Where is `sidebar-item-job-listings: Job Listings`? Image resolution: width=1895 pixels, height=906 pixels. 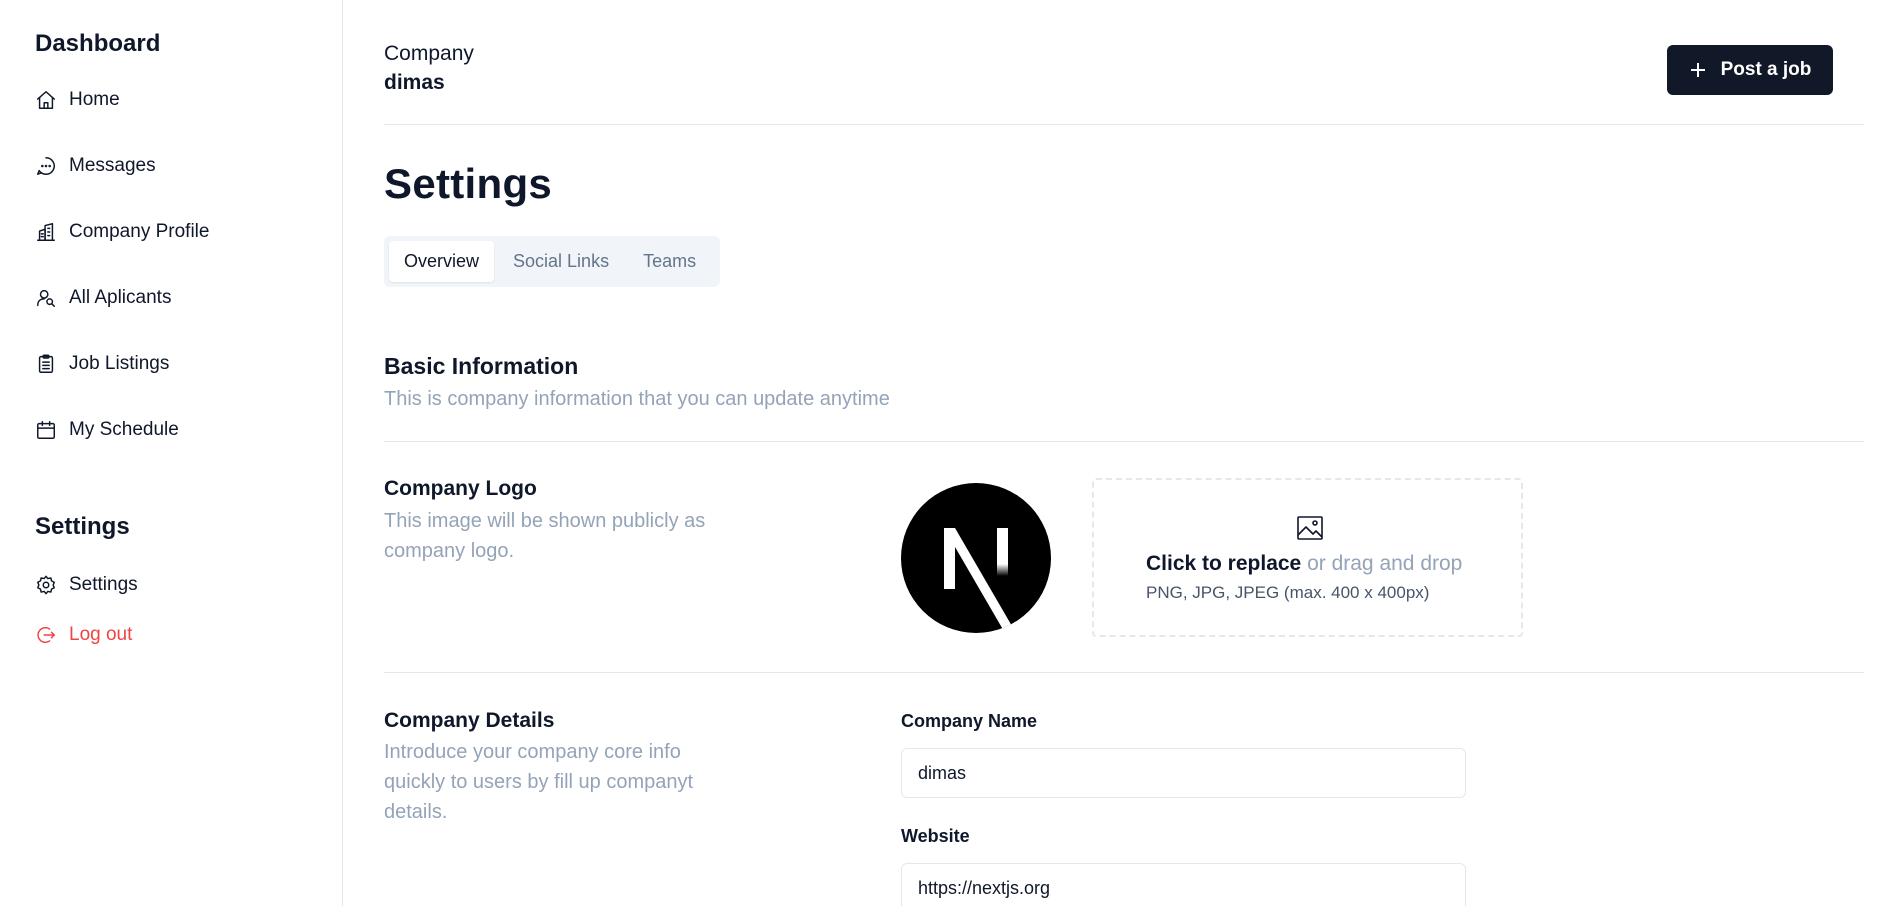 sidebar-item-job-listings: Job Listings is located at coordinates (102, 364).